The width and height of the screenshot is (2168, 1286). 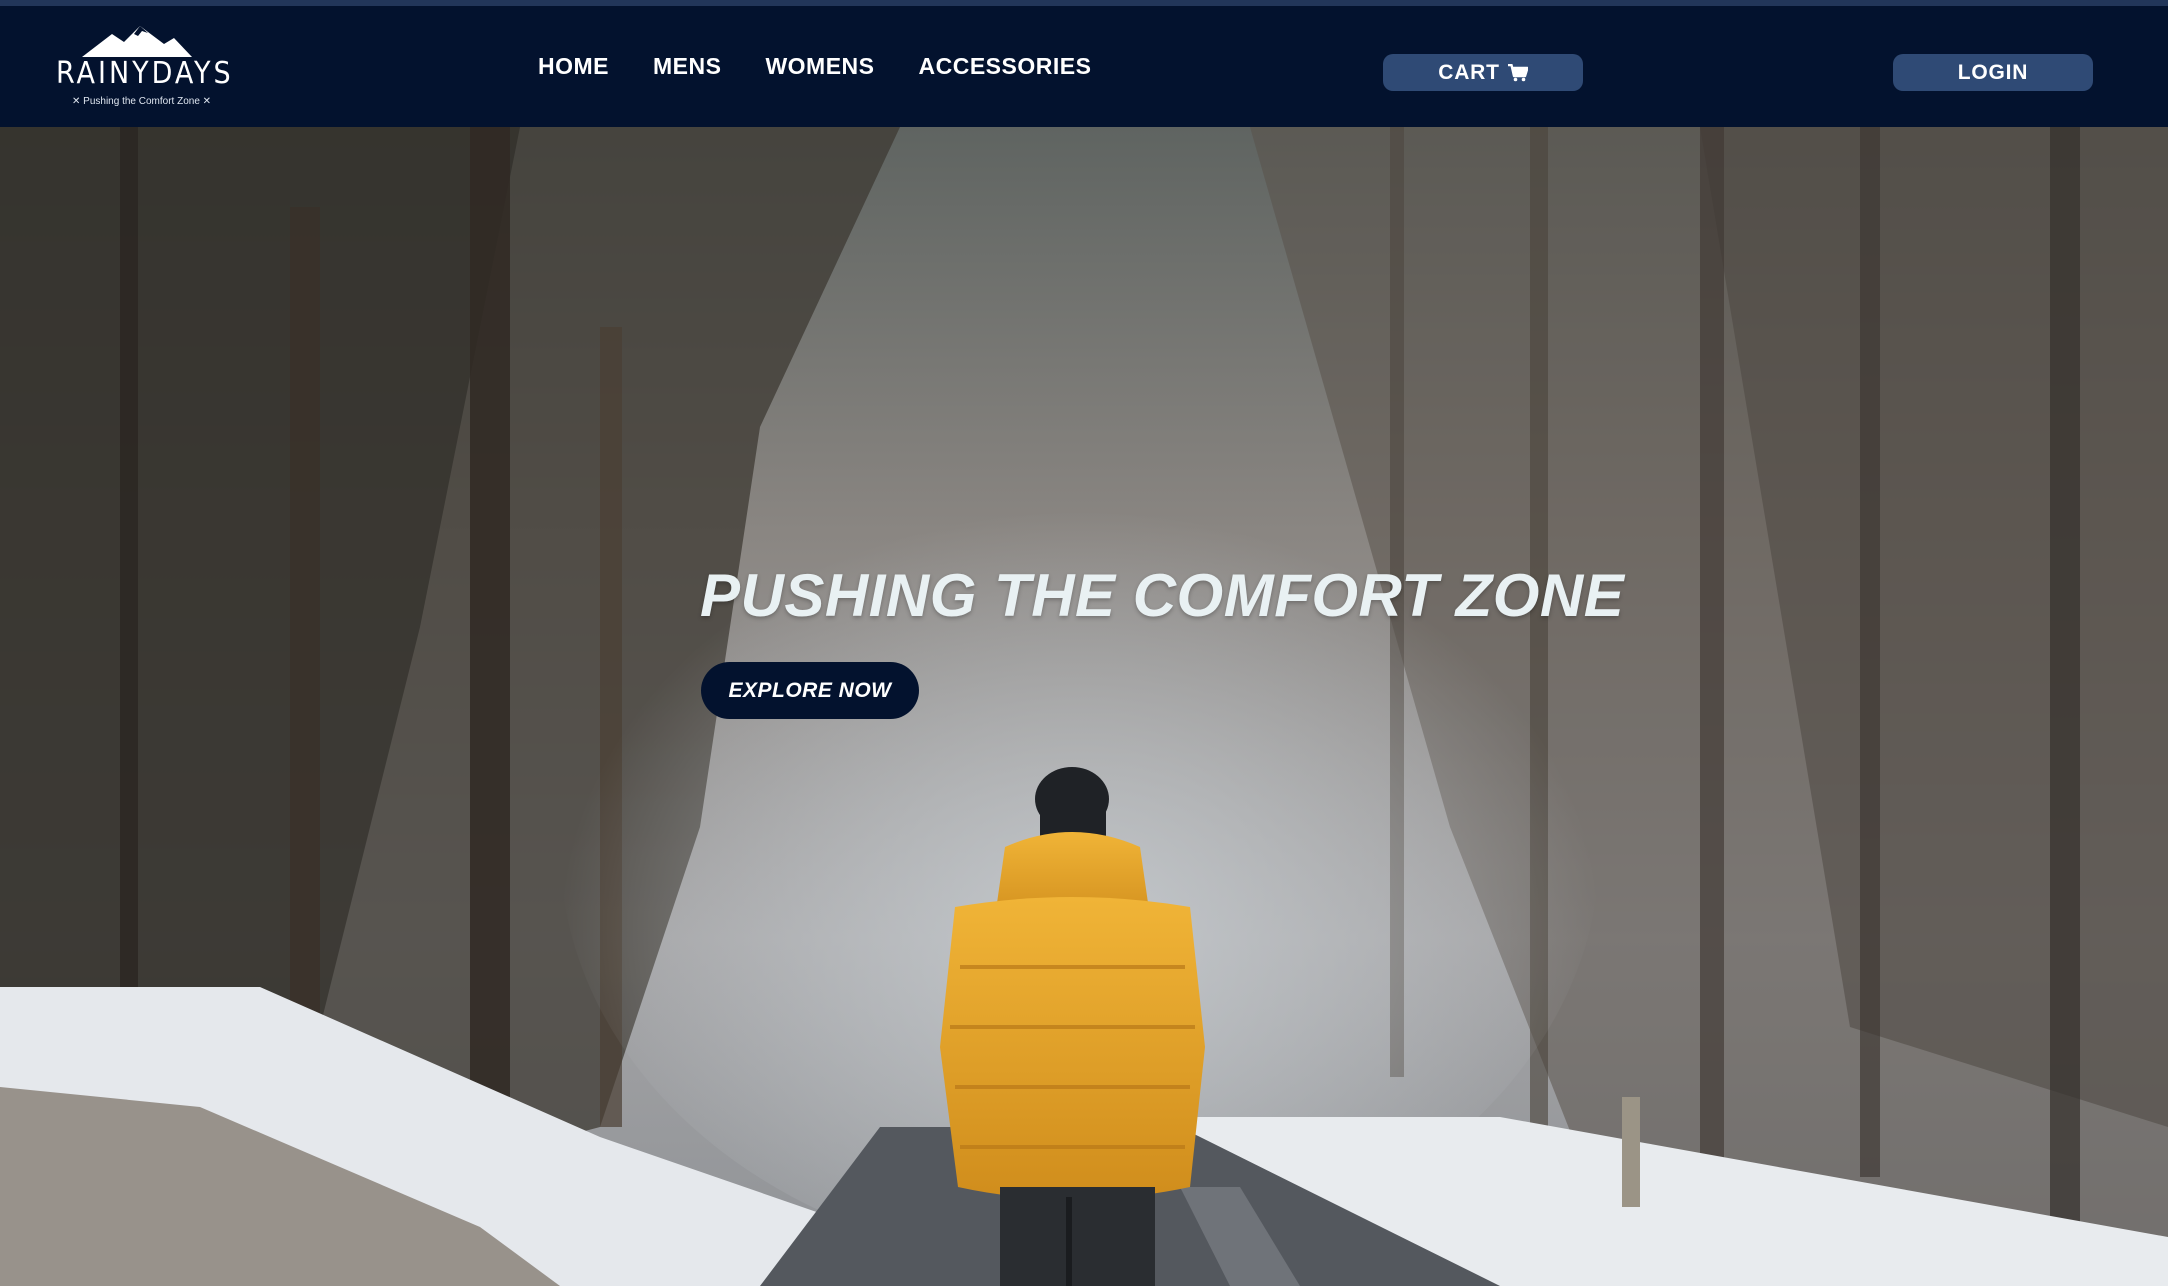 I want to click on nav-item-home: HOME, so click(x=573, y=73).